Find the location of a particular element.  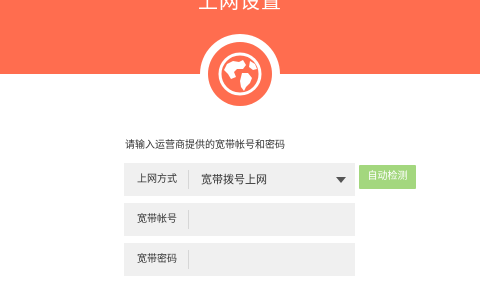

connection-type-select: 宽带拨号上网 is located at coordinates (234, 179).